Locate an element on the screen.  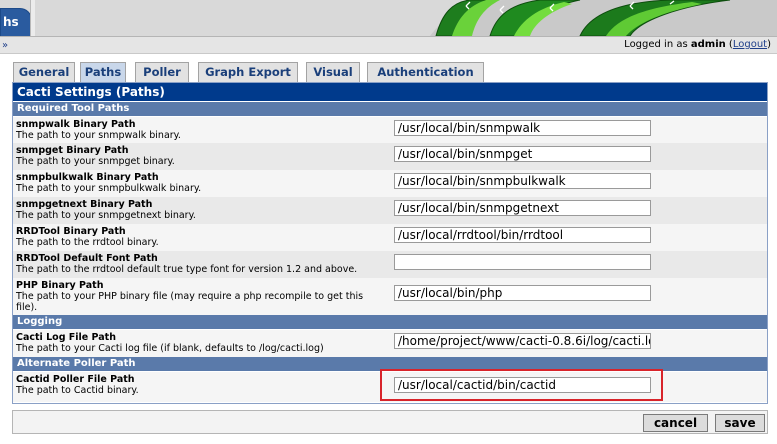
setting-description: The path to your snmpwalk binary. is located at coordinates (98, 135).